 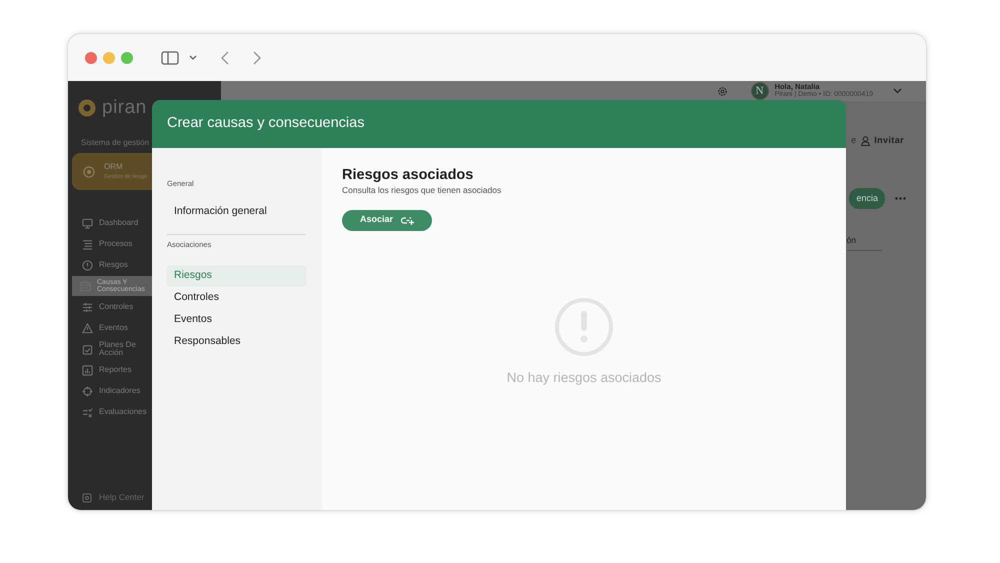 What do you see at coordinates (759, 91) in the screenshot?
I see `avatar: N` at bounding box center [759, 91].